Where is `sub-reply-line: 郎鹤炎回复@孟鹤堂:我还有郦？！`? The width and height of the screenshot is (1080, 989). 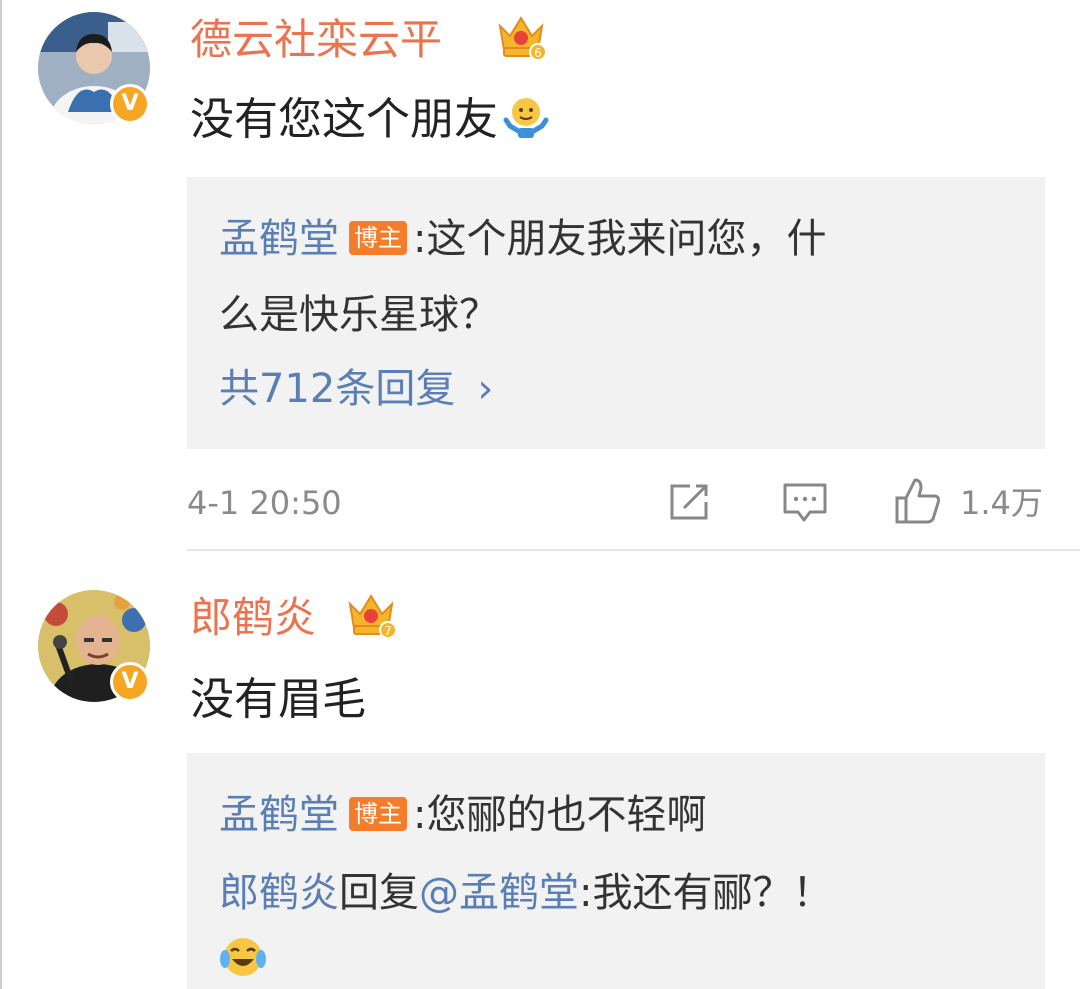 sub-reply-line: 郎鹤炎回复@孟鹤堂:我还有郦？！ is located at coordinates (525, 893).